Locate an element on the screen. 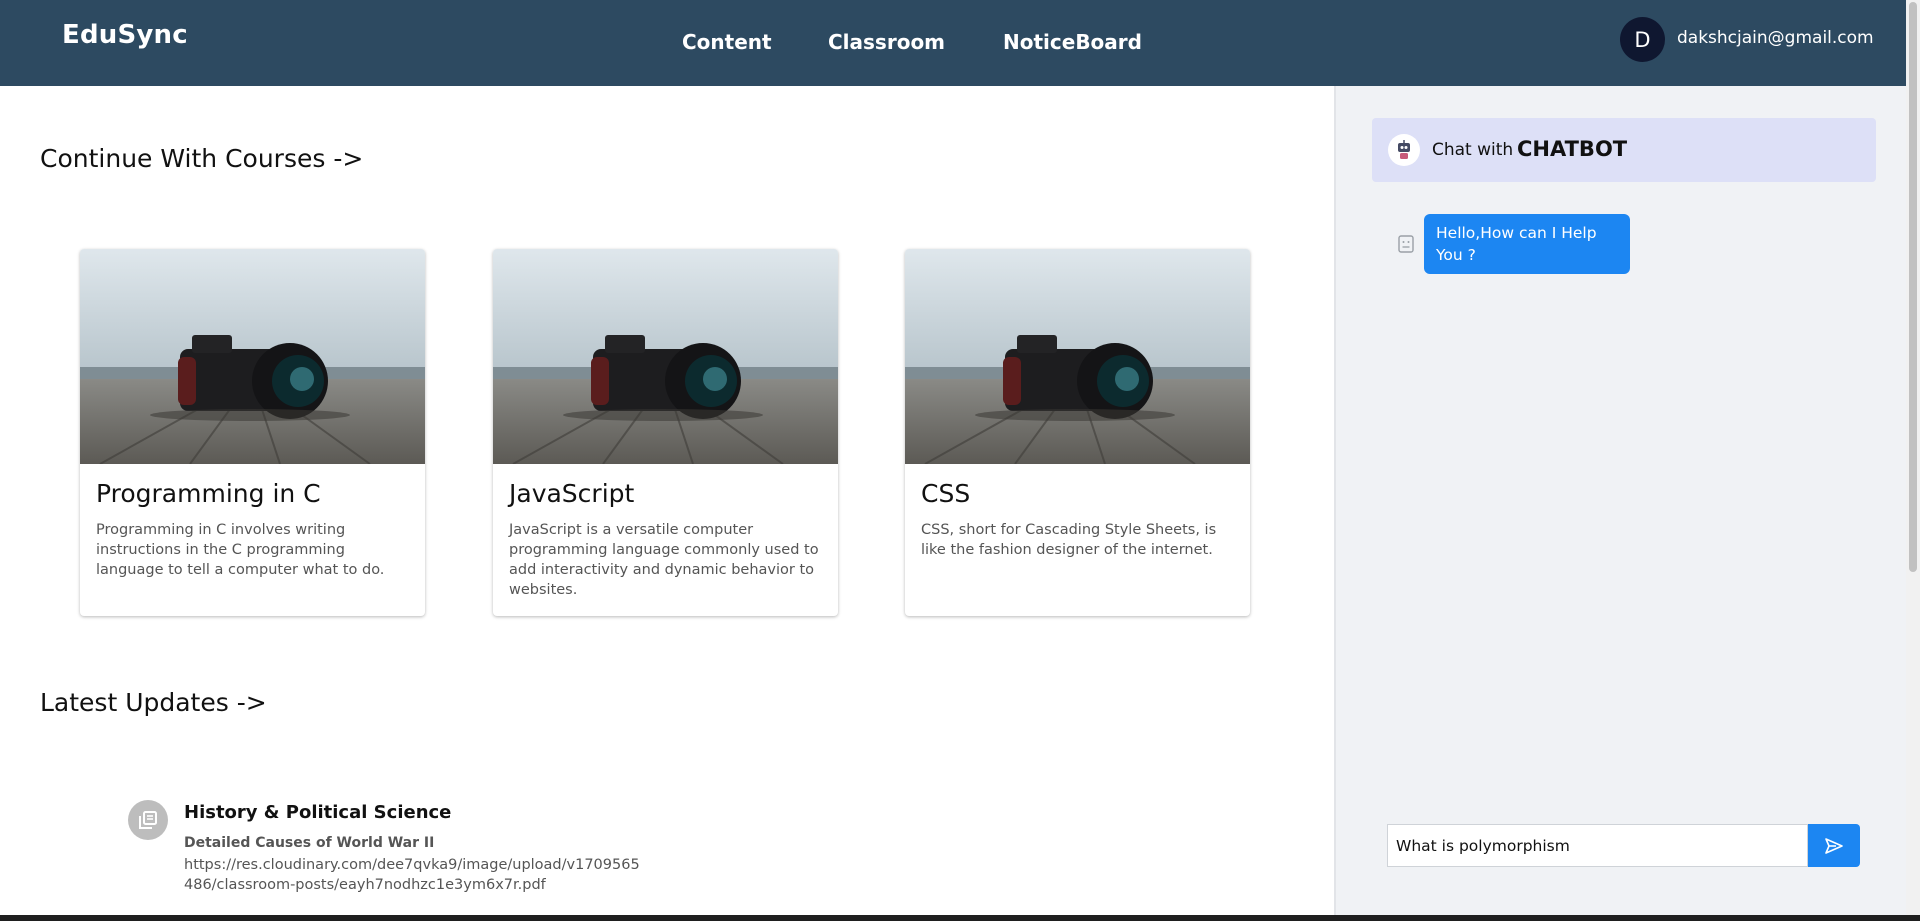 The height and width of the screenshot is (921, 1920). scrollbar-thumb is located at coordinates (1913, 287).